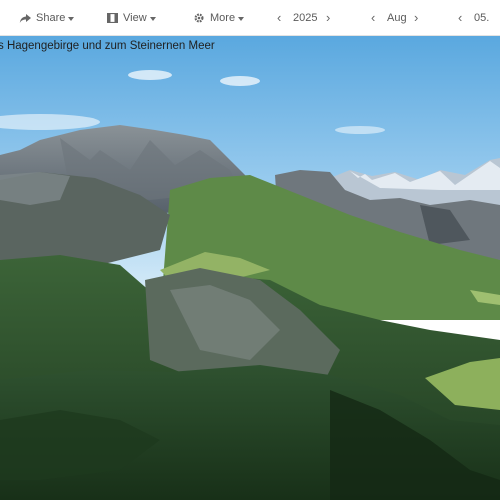  I want to click on share-menu-button: Share, so click(47, 18).